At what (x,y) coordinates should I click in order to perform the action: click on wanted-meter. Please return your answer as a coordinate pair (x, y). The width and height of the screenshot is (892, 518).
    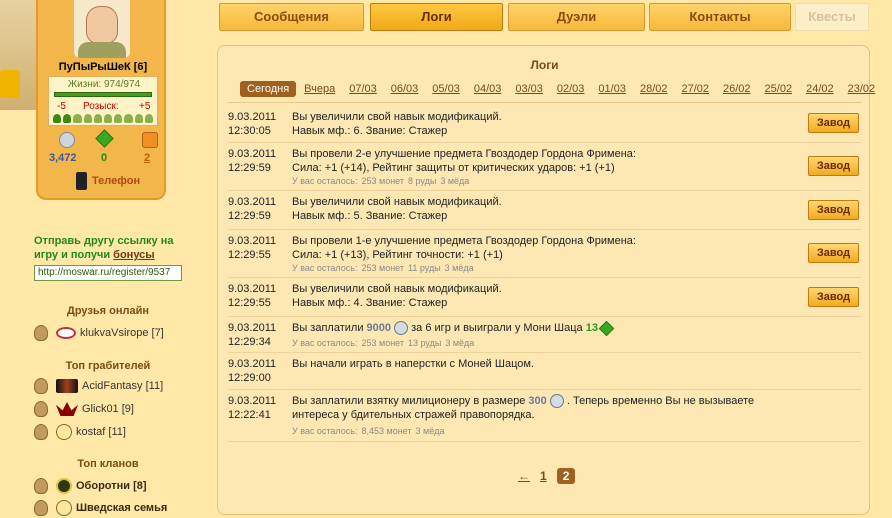
    Looking at the image, I should click on (103, 118).